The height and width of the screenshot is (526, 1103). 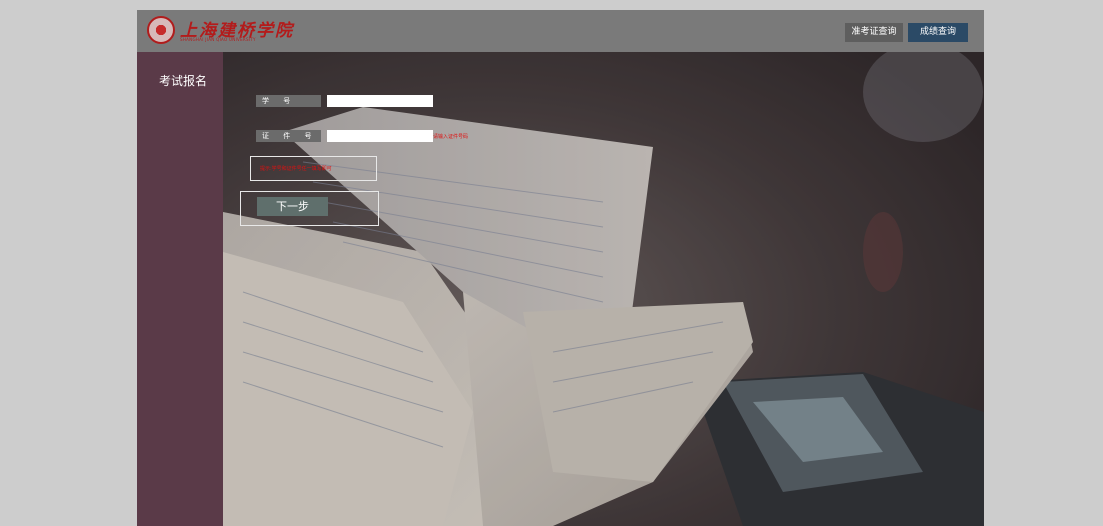 I want to click on university-logo: 上海建桥学院 SHANGHAI JIAN QIAO UNIVERSITY, so click(x=227, y=31).